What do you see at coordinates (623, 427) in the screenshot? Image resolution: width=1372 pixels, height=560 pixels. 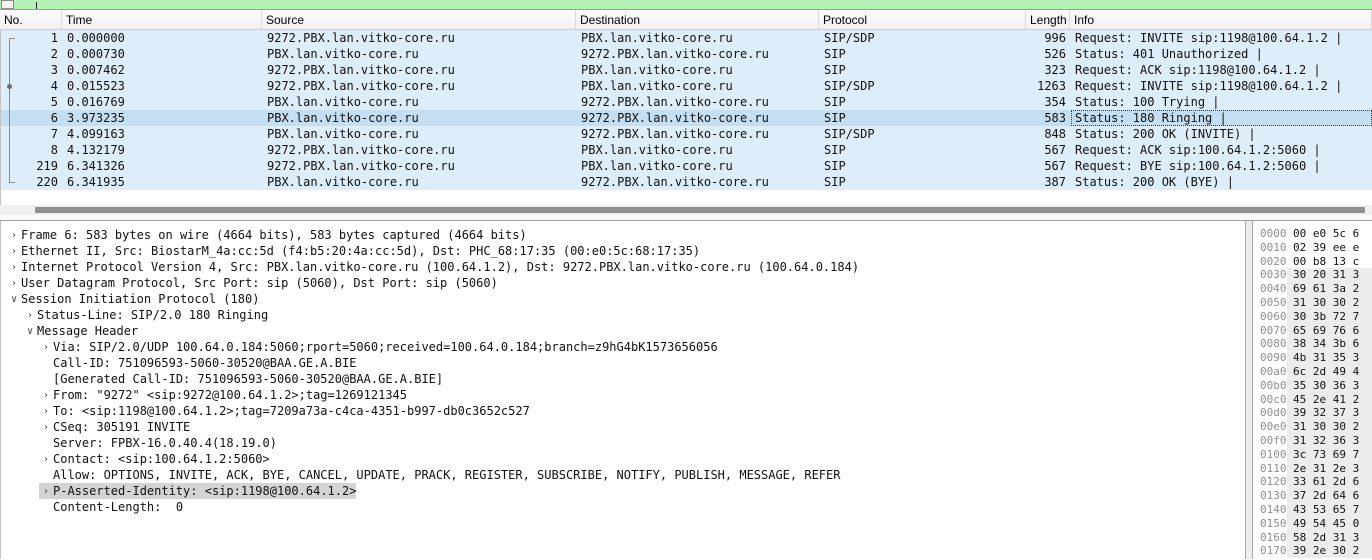 I see `detail-row: › CSeq: 305191 INVITE` at bounding box center [623, 427].